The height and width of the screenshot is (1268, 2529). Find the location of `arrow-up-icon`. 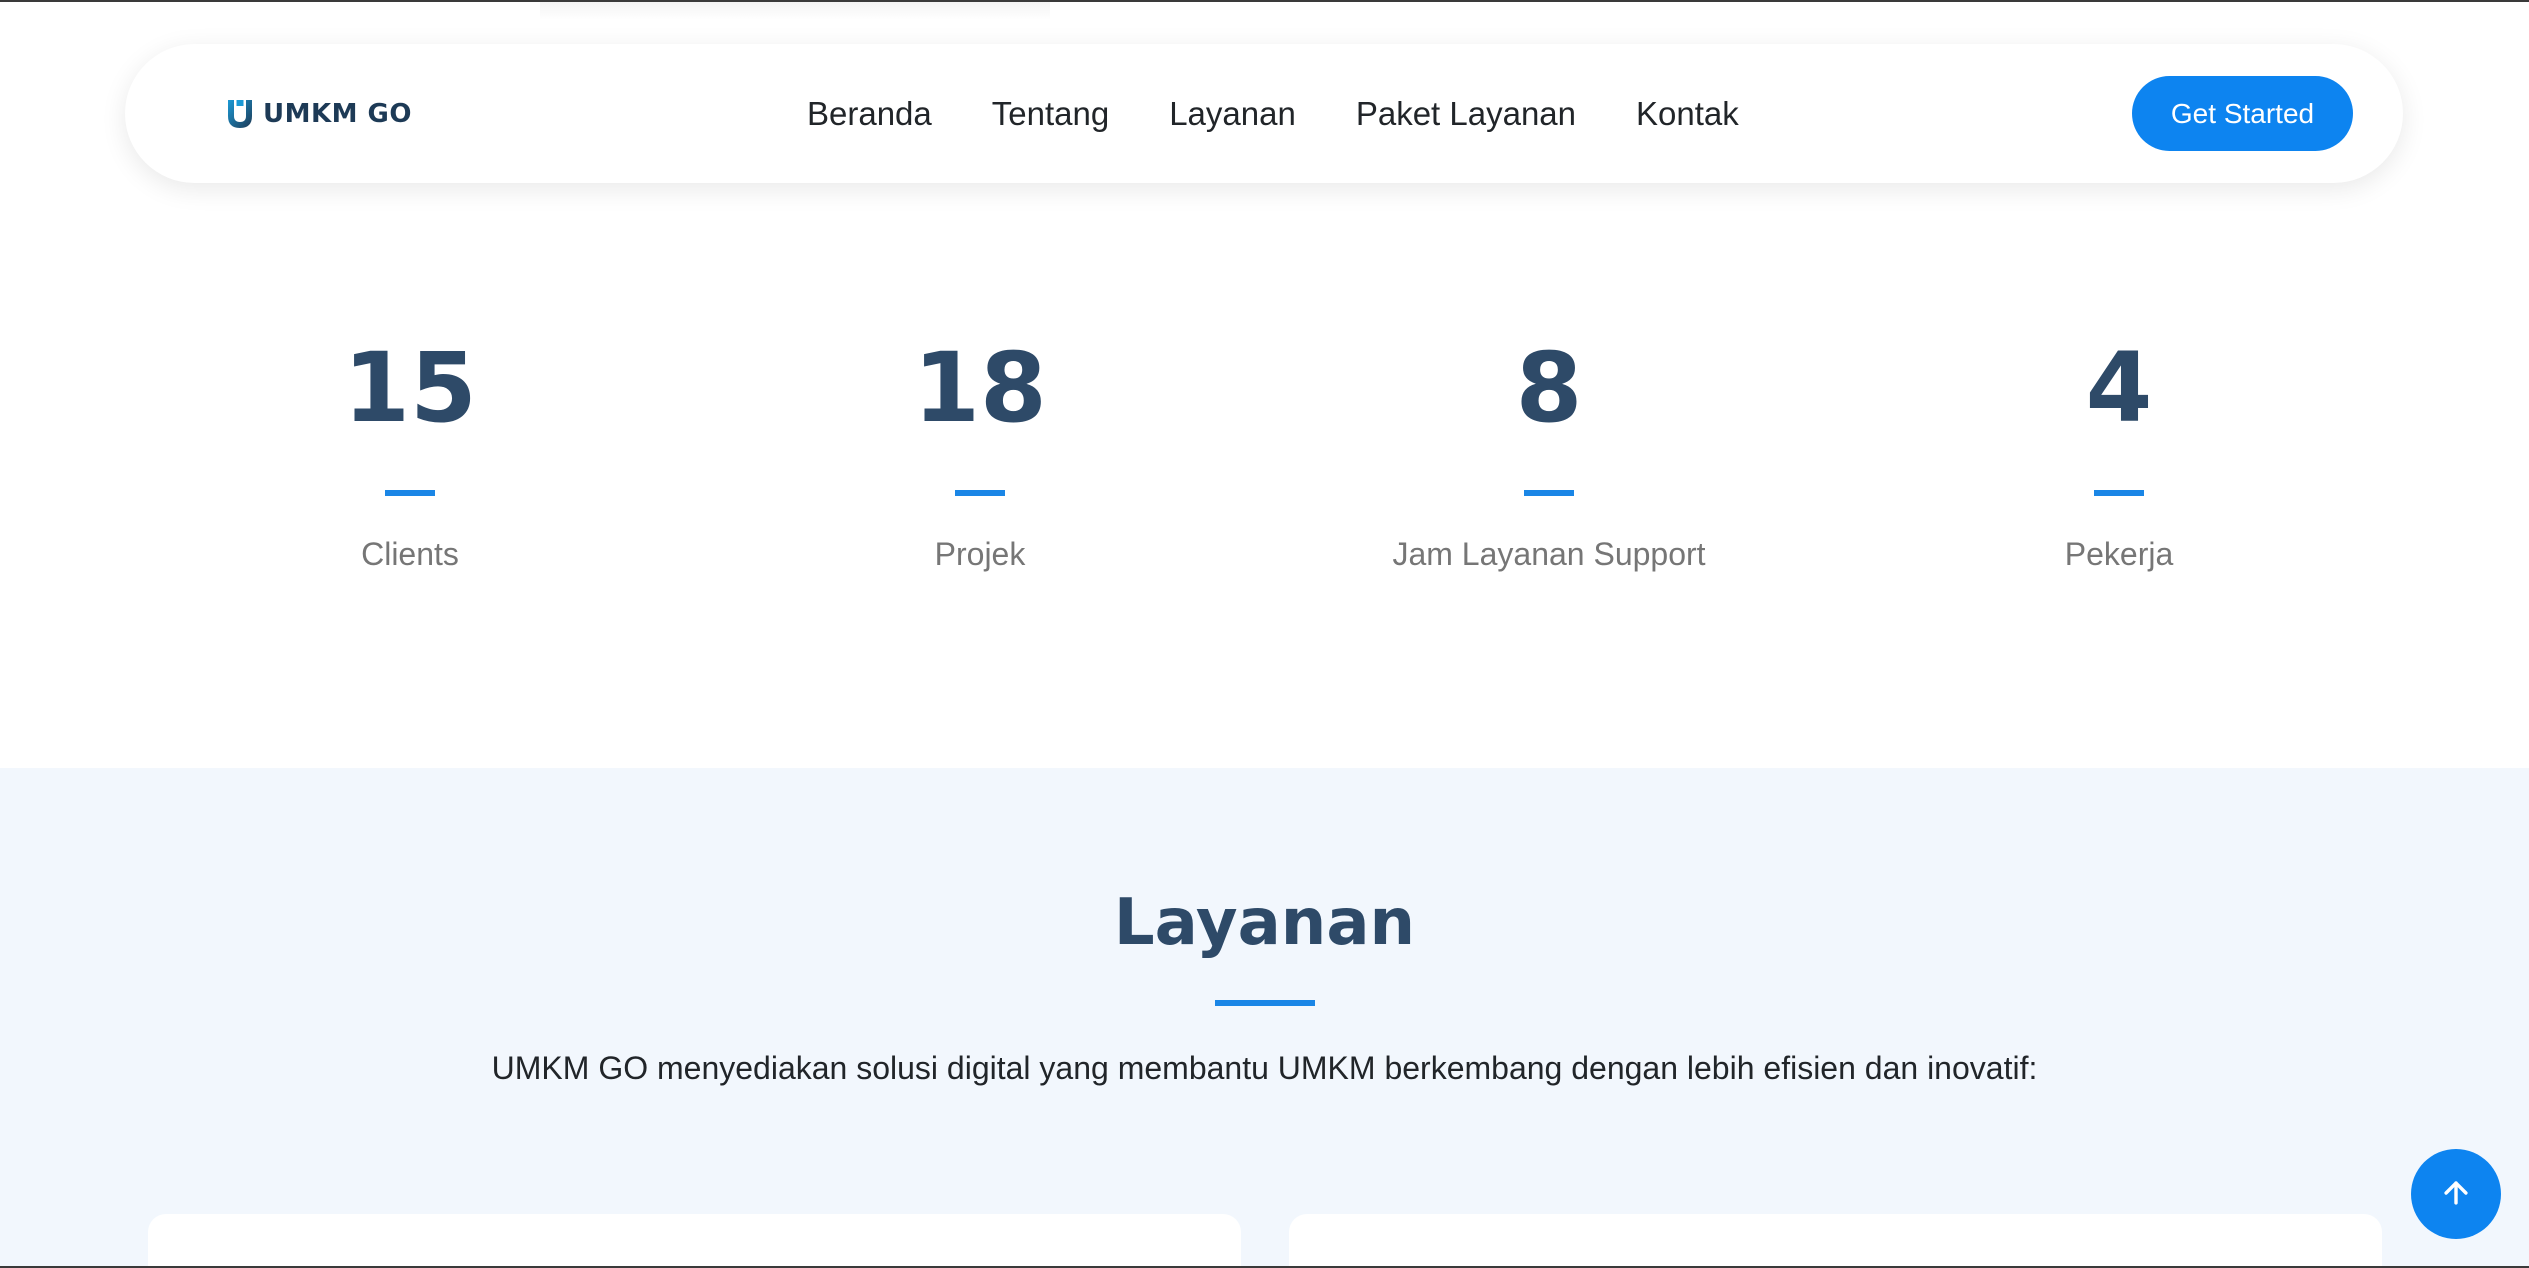

arrow-up-icon is located at coordinates (2456, 1194).